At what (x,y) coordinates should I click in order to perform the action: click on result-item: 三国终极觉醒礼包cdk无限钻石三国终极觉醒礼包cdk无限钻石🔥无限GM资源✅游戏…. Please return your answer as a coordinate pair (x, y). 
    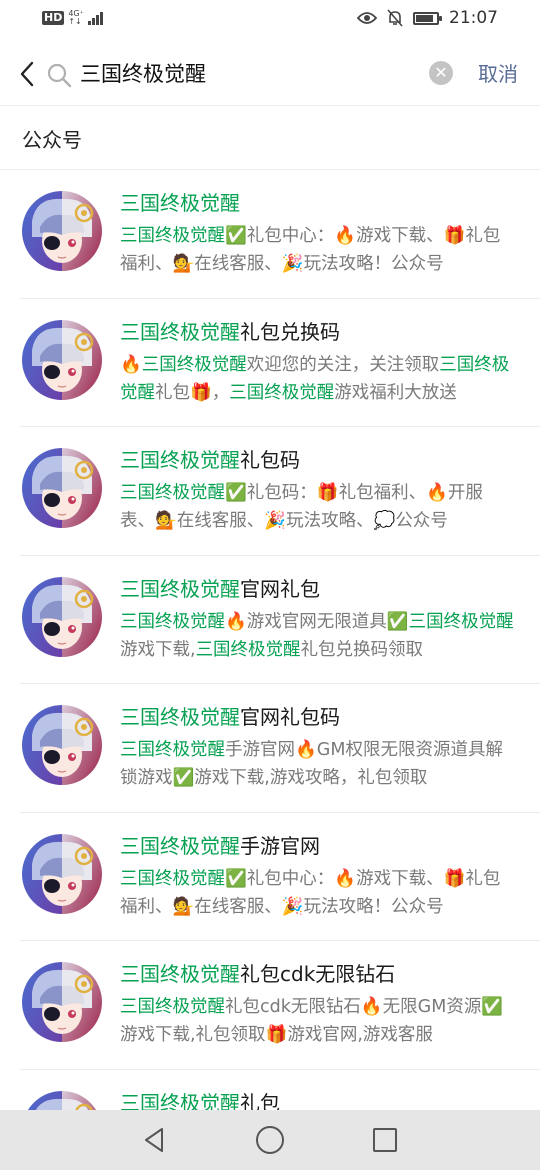
    Looking at the image, I should click on (270, 1005).